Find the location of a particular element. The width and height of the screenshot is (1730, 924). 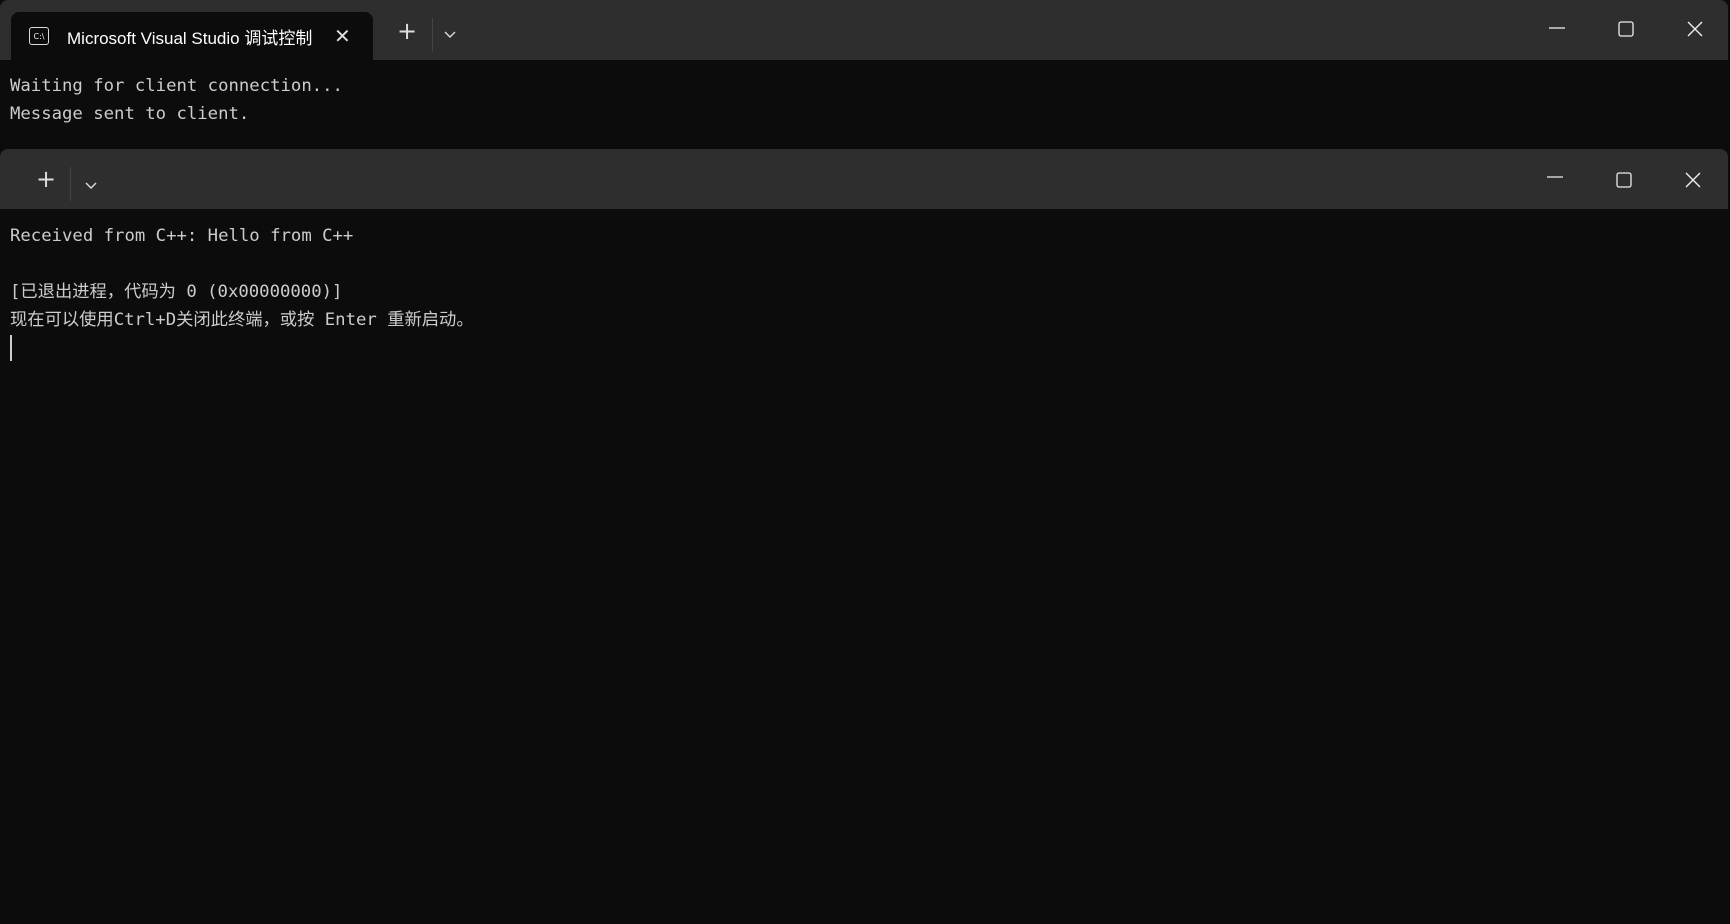

tab-close-icon: ✕ is located at coordinates (342, 36).